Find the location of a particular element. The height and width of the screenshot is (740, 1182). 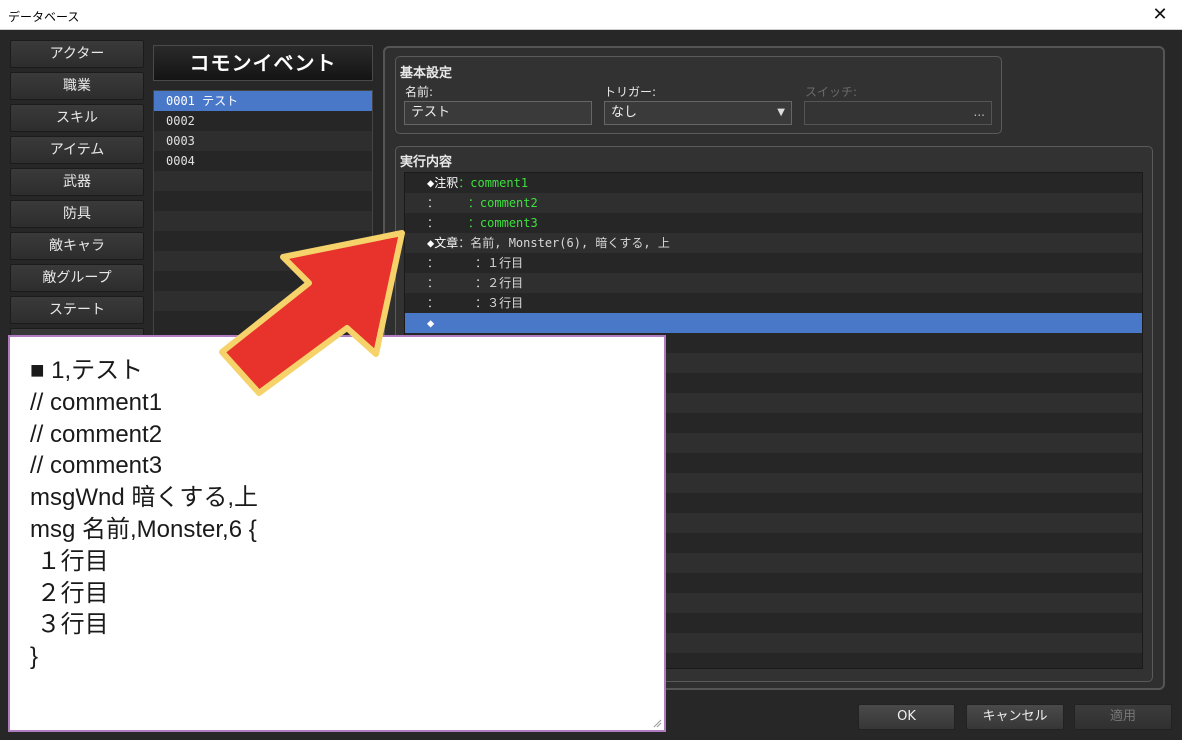

sidebar-tab-weapon: 武器 is located at coordinates (77, 182).